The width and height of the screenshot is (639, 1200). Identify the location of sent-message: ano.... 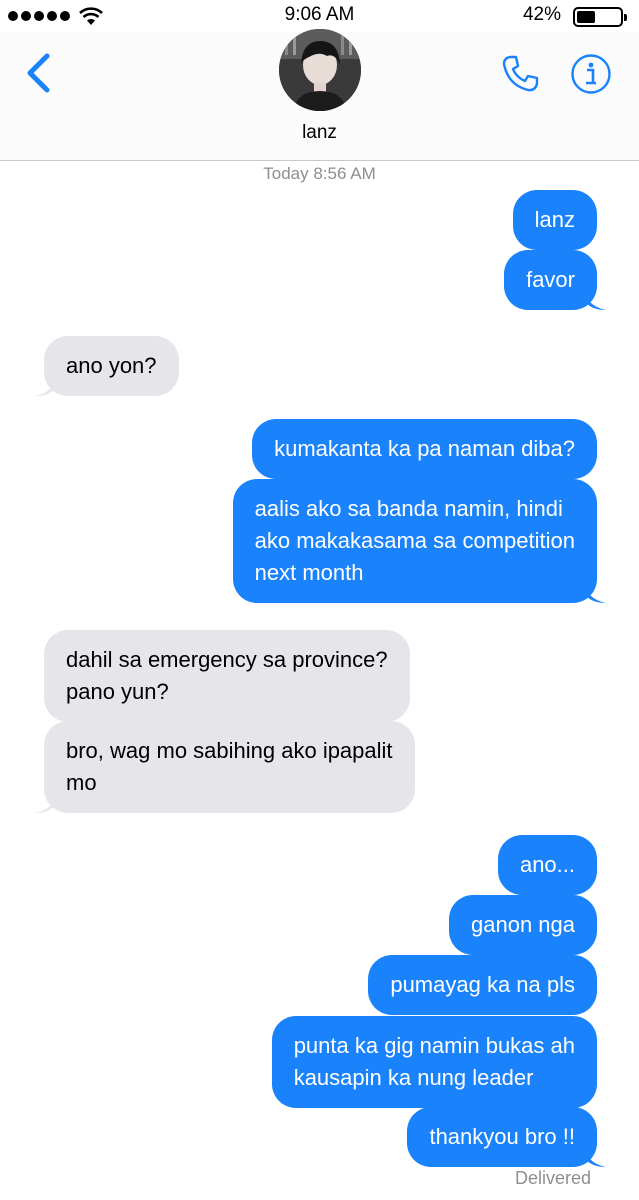
(547, 865).